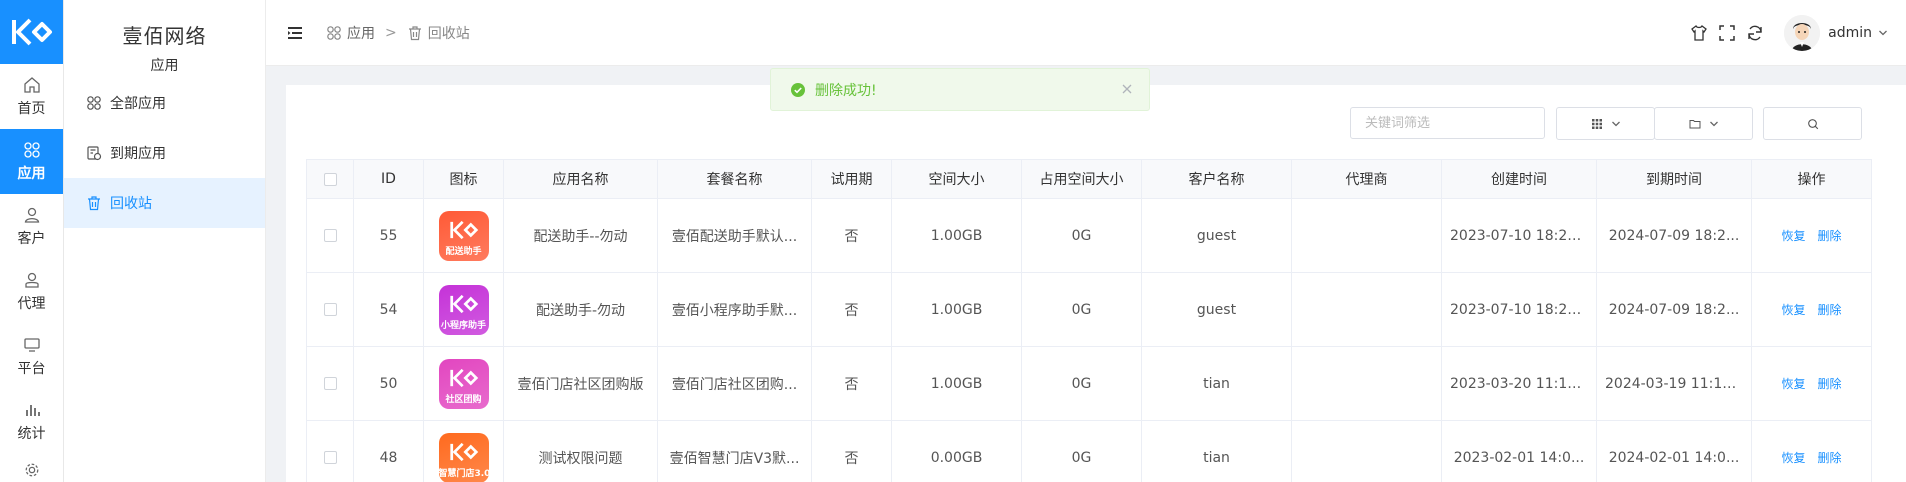 The height and width of the screenshot is (482, 1906). Describe the element at coordinates (1703, 123) in the screenshot. I see `folder-filter-button` at that location.